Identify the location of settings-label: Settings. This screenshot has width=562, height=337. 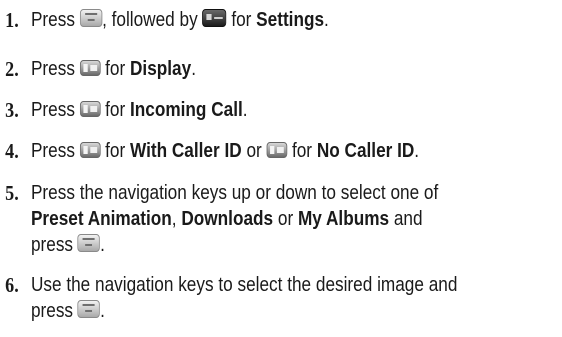
(290, 20).